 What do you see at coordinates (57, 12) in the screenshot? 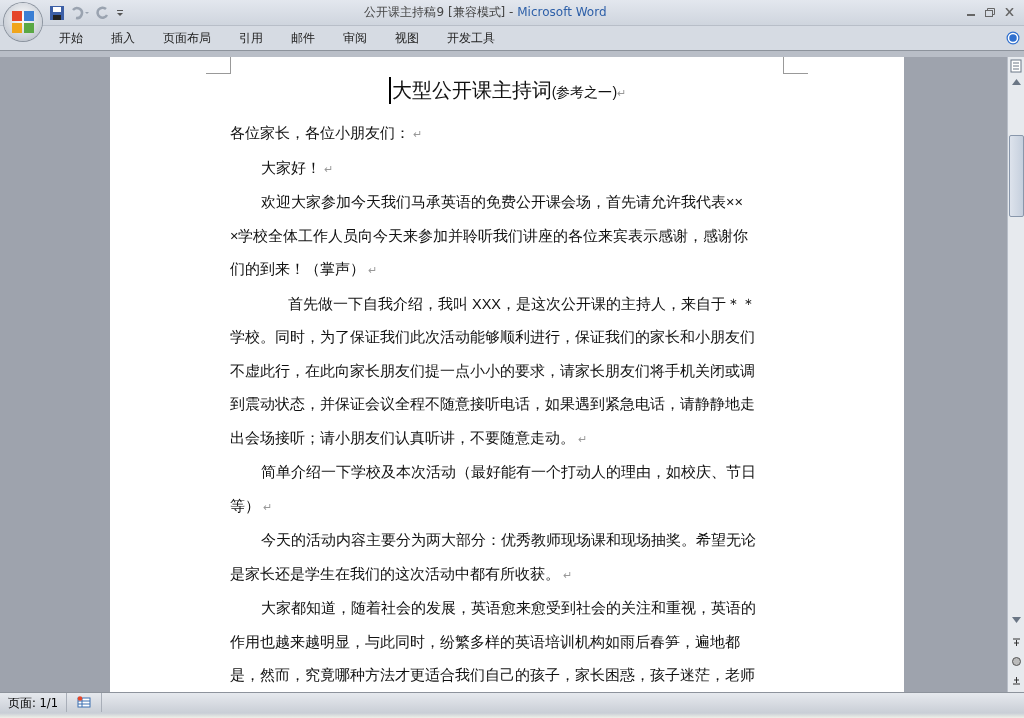
I see `save-icon` at bounding box center [57, 12].